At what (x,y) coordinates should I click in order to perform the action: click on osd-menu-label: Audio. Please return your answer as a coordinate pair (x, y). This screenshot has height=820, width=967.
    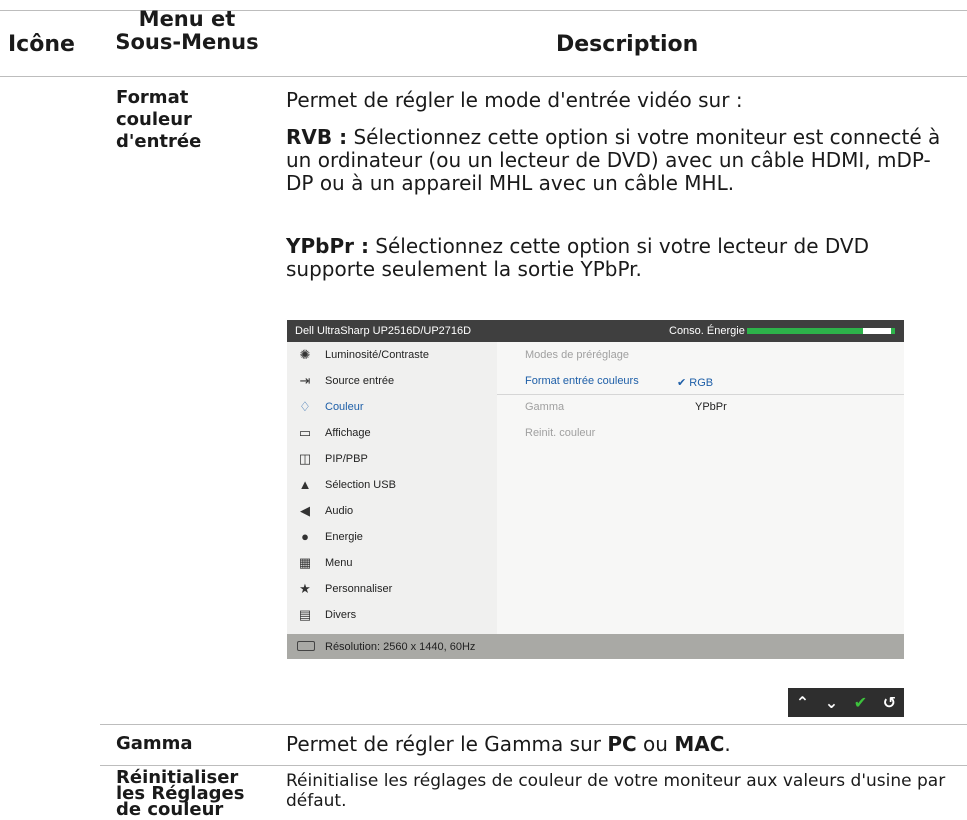
    Looking at the image, I should click on (339, 511).